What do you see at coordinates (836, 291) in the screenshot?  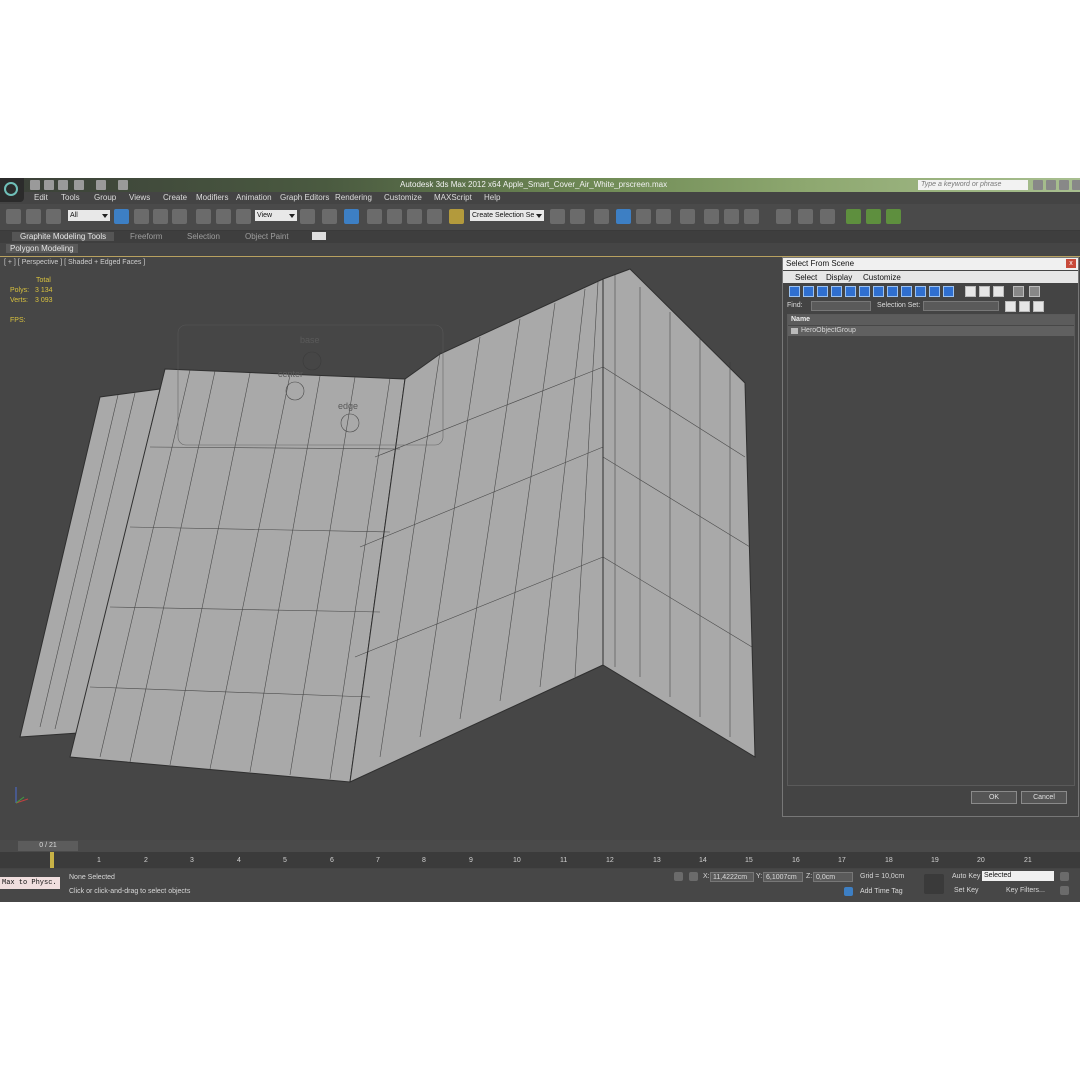 I see `filter-cameras-icon` at bounding box center [836, 291].